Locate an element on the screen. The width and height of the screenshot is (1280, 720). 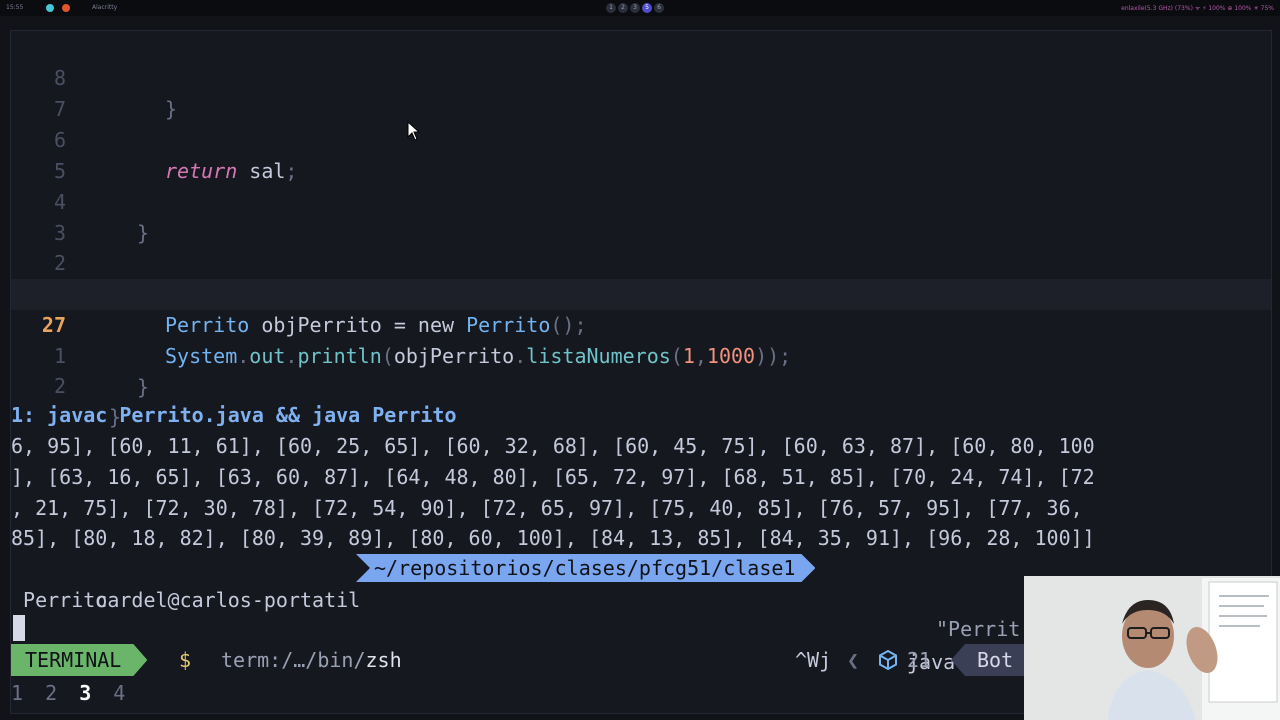
prompt-path: ~/repositorios/clases/pfcg51/clase1 is located at coordinates (585, 568).